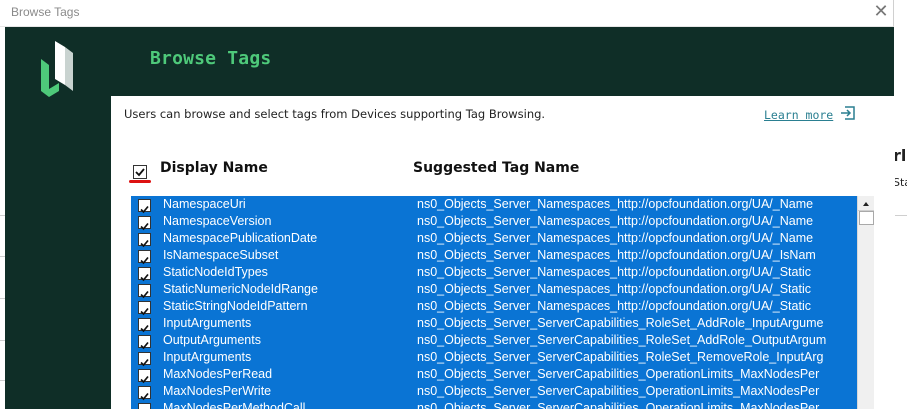  Describe the element at coordinates (140, 181) in the screenshot. I see `select-all-highlight-underline` at that location.